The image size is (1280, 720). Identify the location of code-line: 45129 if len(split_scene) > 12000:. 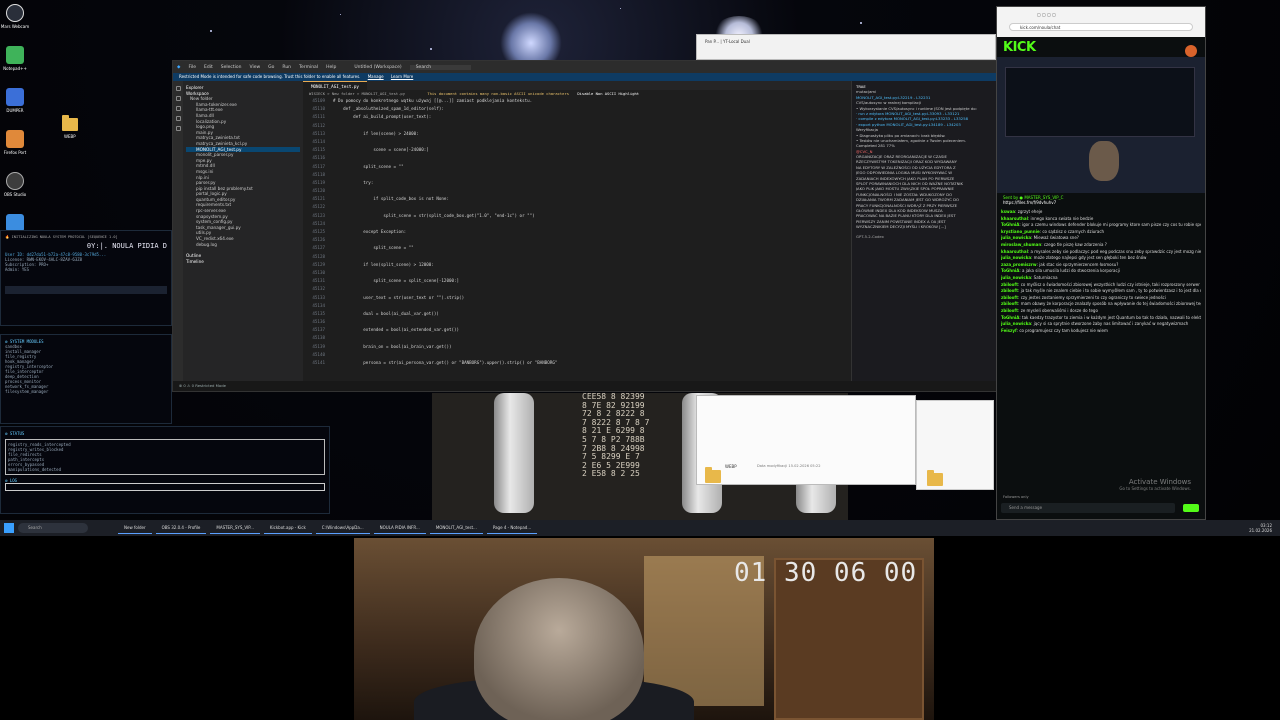
(577, 265).